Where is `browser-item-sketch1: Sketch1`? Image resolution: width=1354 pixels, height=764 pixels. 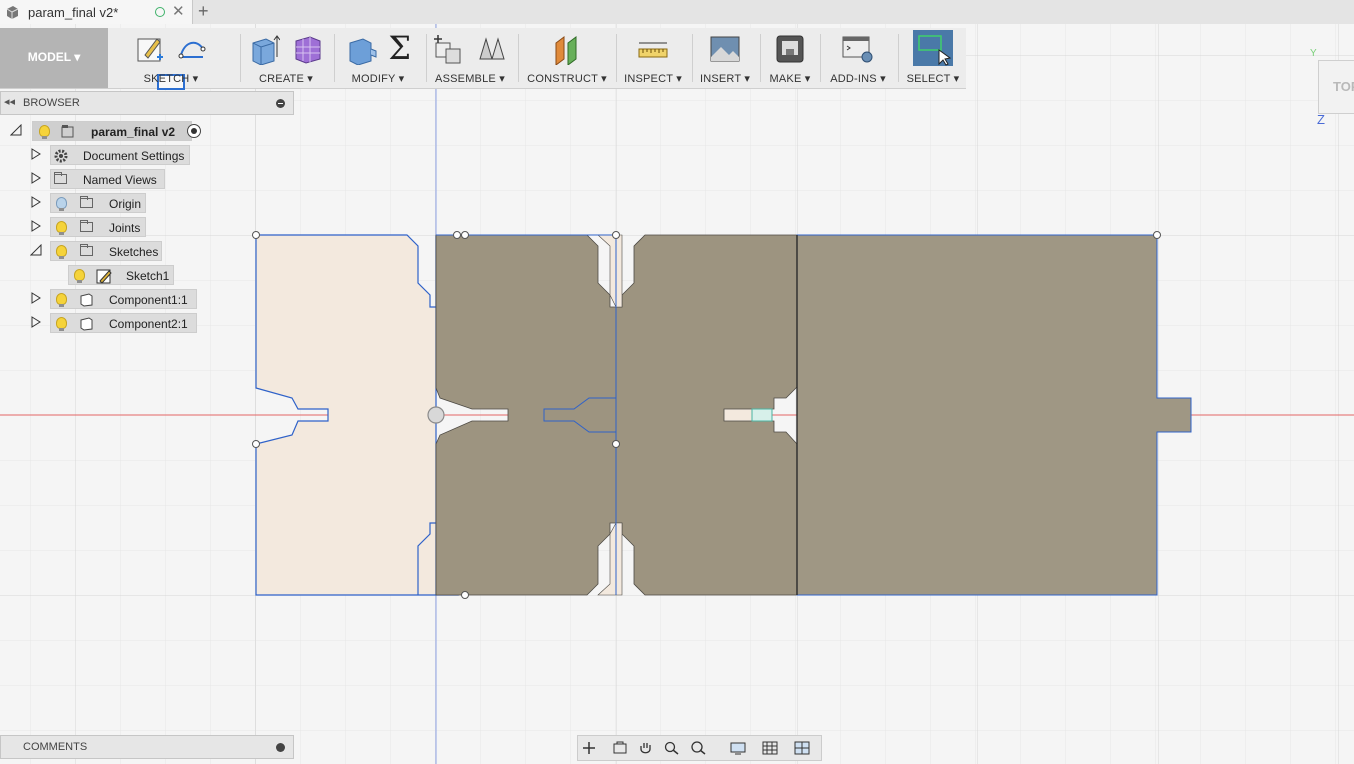 browser-item-sketch1: Sketch1 is located at coordinates (128, 275).